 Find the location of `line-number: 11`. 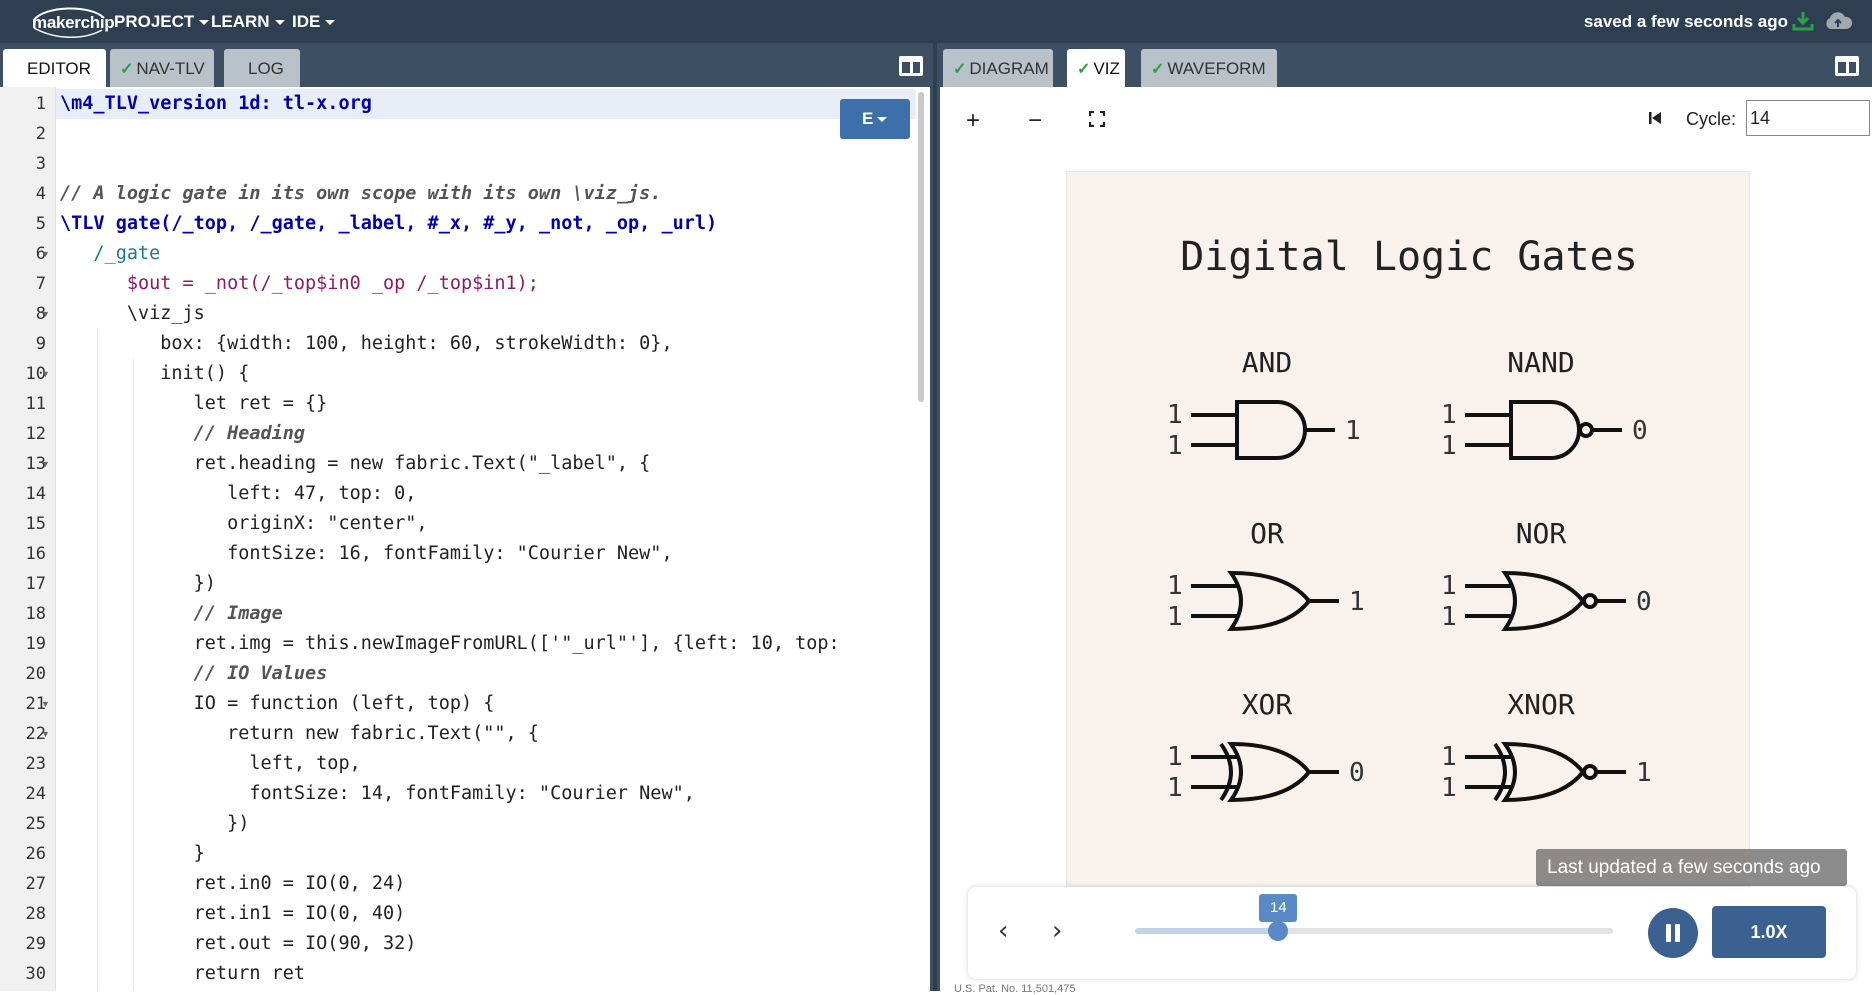

line-number: 11 is located at coordinates (35, 404).